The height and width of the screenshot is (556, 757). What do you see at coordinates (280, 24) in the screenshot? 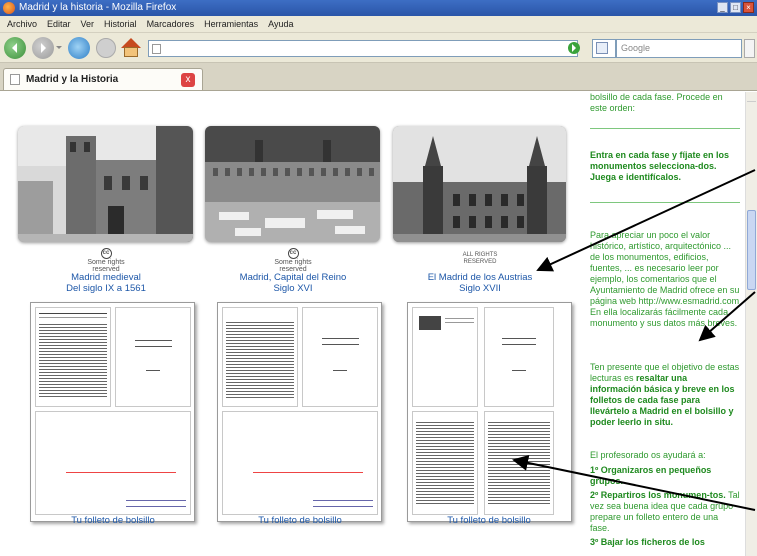
I see `menu-ayuda: Ayuda` at bounding box center [280, 24].